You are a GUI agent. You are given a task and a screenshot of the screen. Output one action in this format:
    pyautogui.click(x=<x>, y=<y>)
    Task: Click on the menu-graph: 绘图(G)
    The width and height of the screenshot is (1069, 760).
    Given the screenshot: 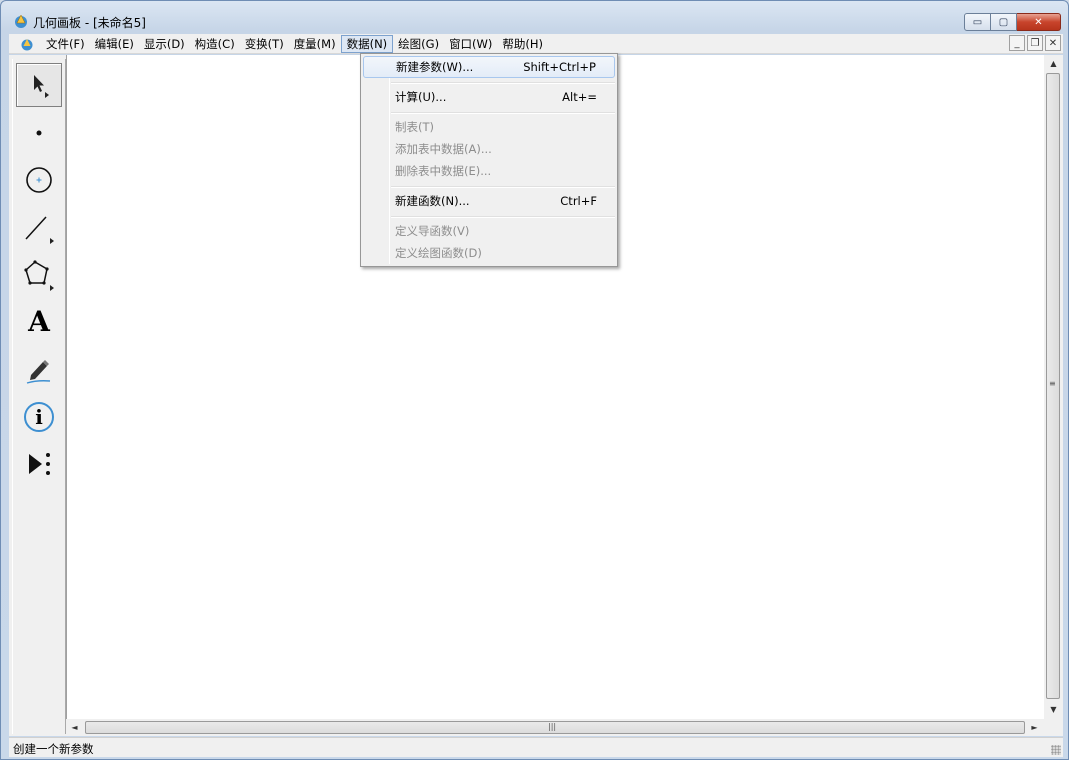 What is the action you would take?
    pyautogui.click(x=418, y=44)
    